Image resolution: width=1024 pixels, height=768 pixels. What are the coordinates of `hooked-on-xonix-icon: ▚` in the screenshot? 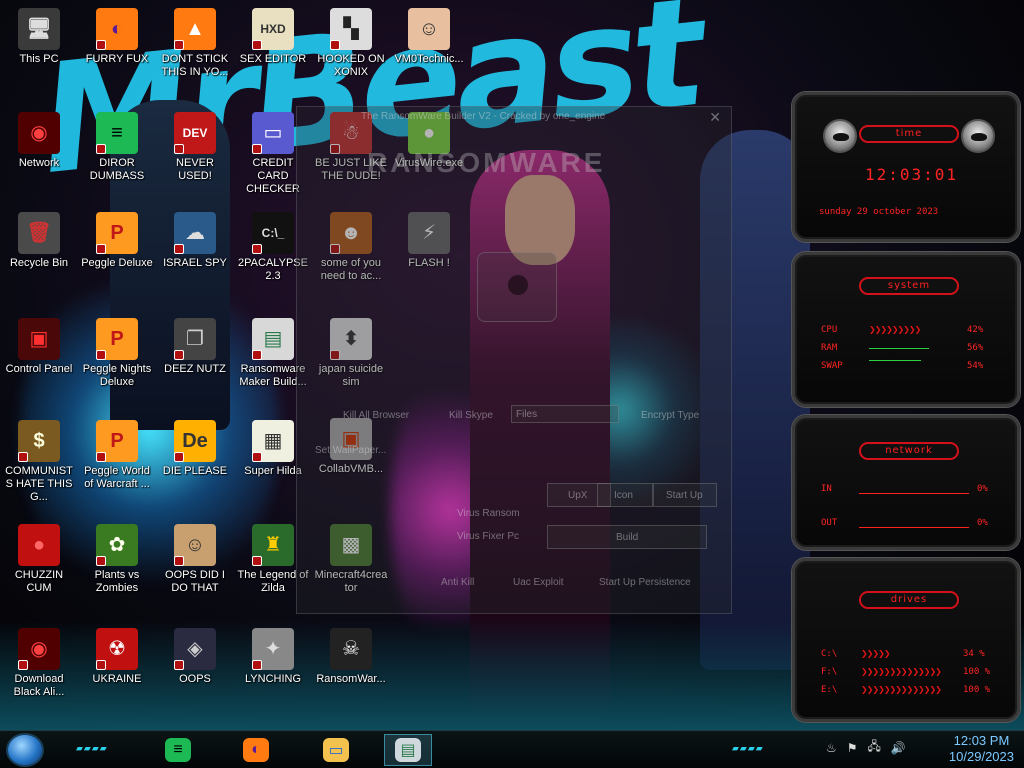 It's located at (351, 29).